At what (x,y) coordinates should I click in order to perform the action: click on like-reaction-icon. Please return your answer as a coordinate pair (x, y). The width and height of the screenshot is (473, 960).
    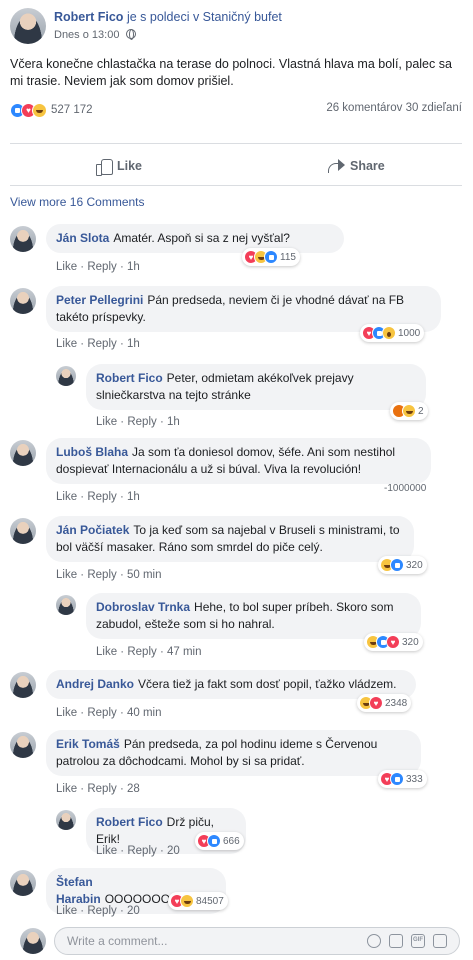
    Looking at the image, I should click on (214, 841).